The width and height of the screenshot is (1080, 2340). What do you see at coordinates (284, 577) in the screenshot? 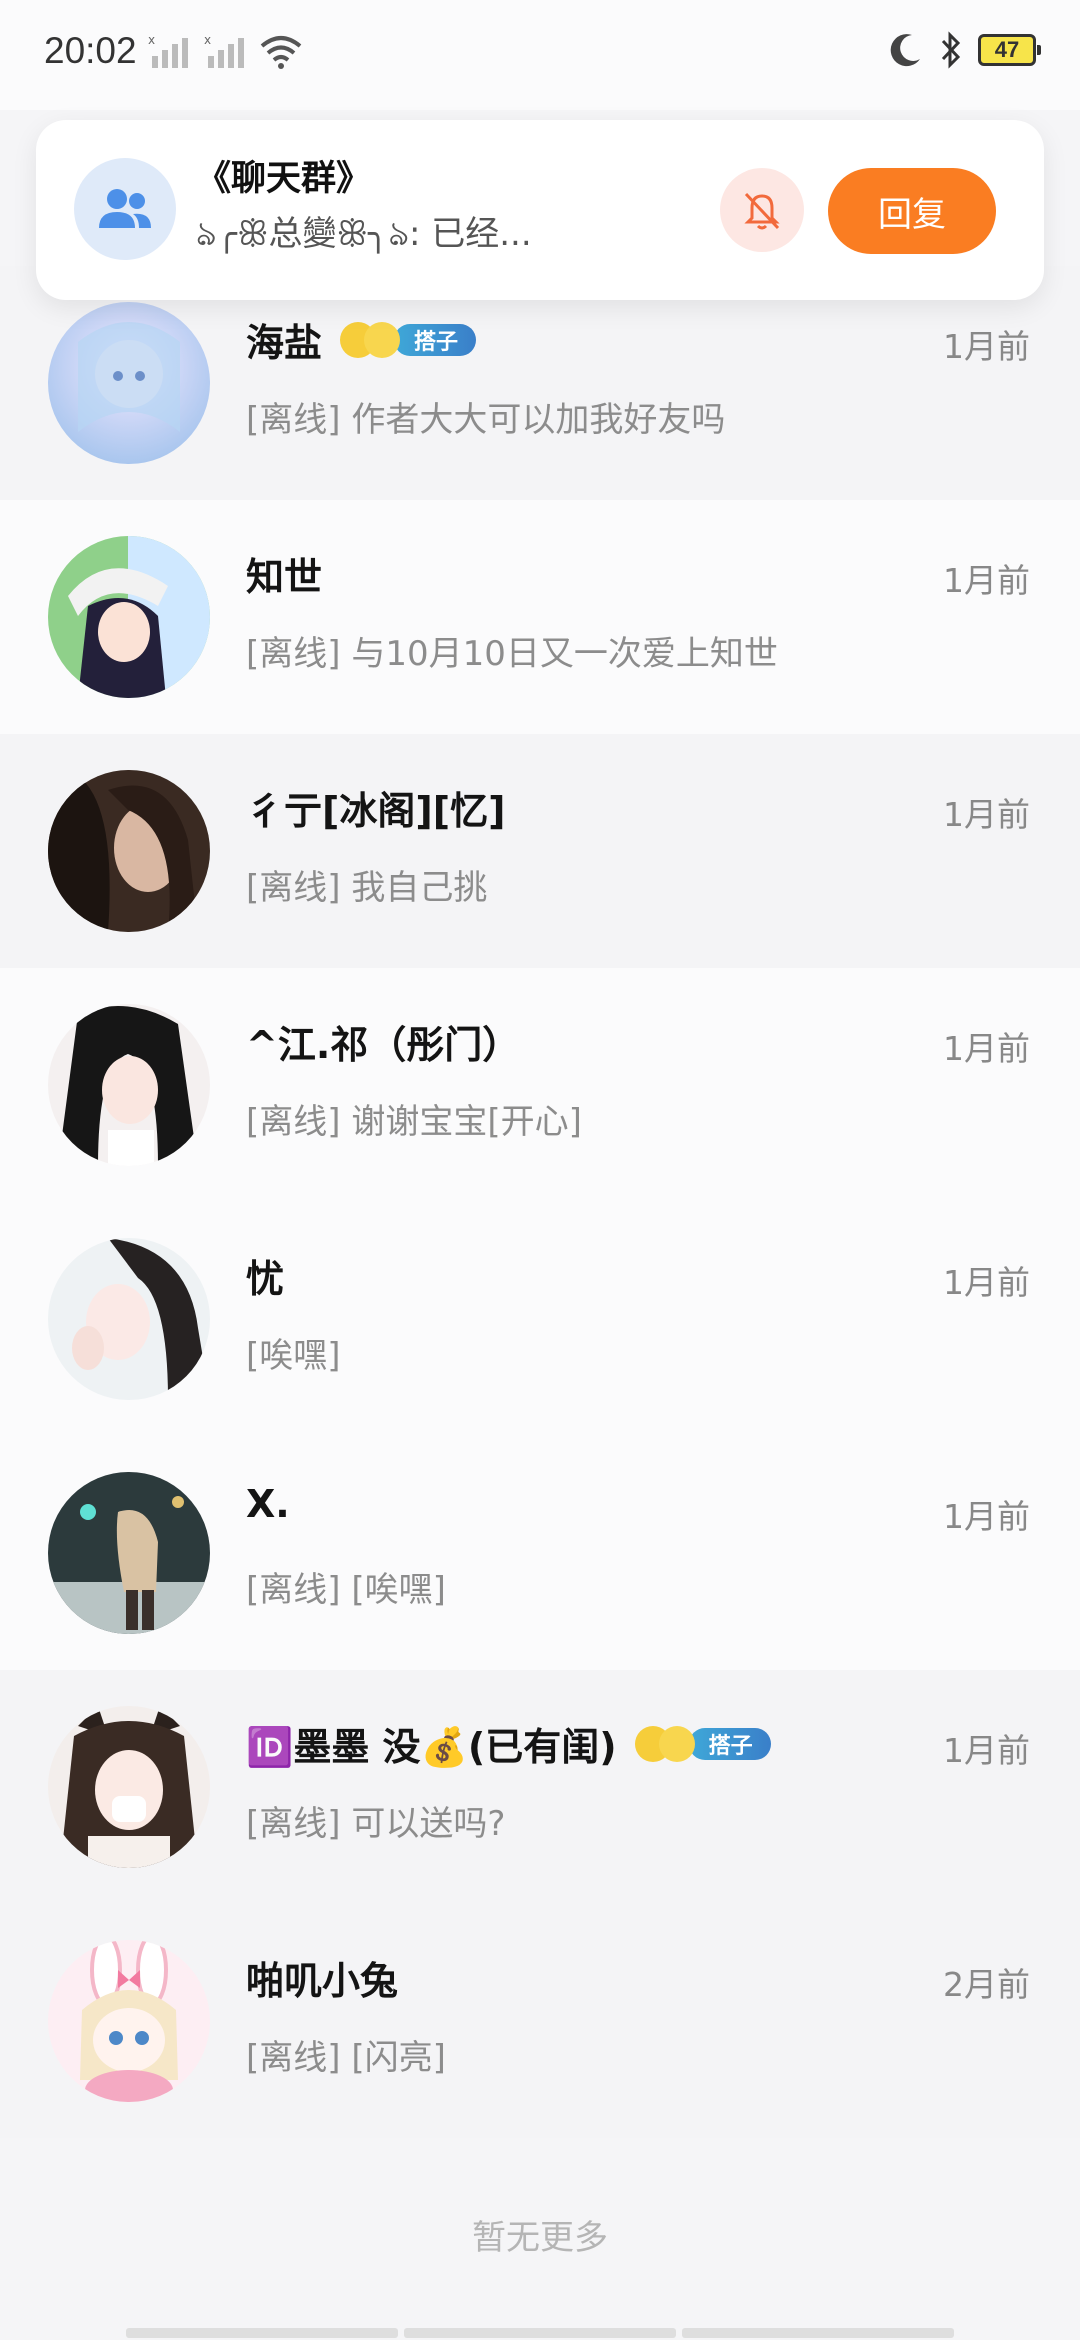
I see `contact-name: 知世` at bounding box center [284, 577].